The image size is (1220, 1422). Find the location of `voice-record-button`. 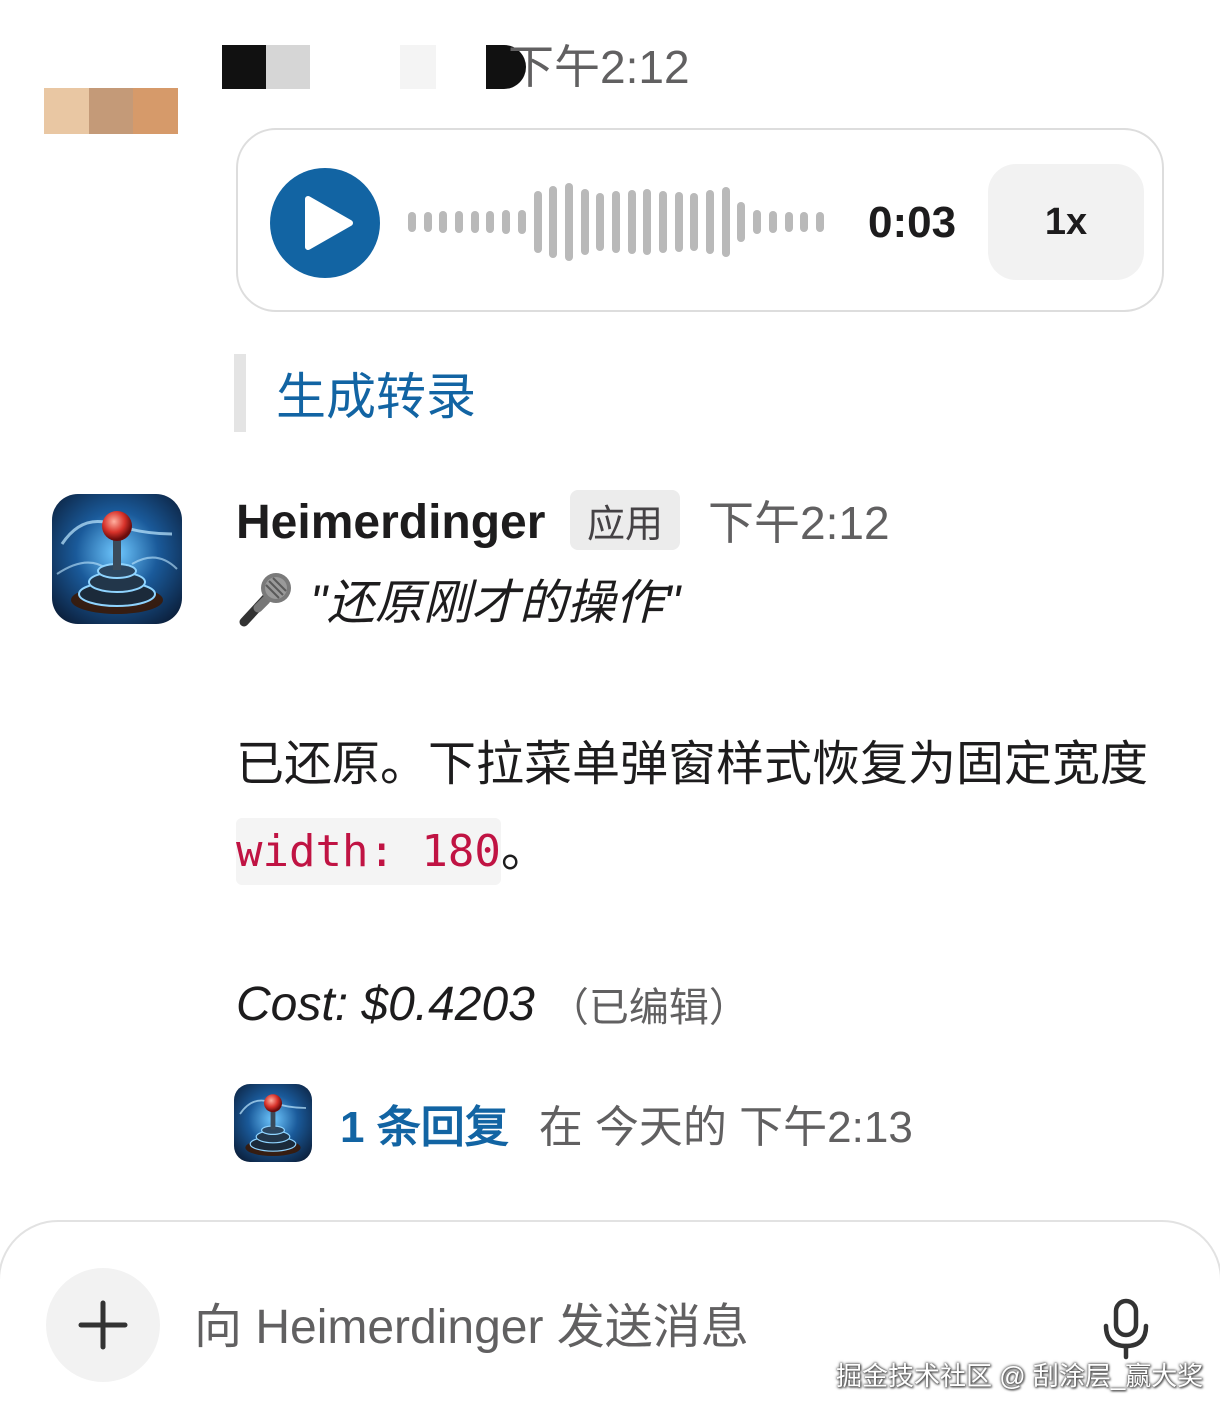

voice-record-button is located at coordinates (1126, 1329).